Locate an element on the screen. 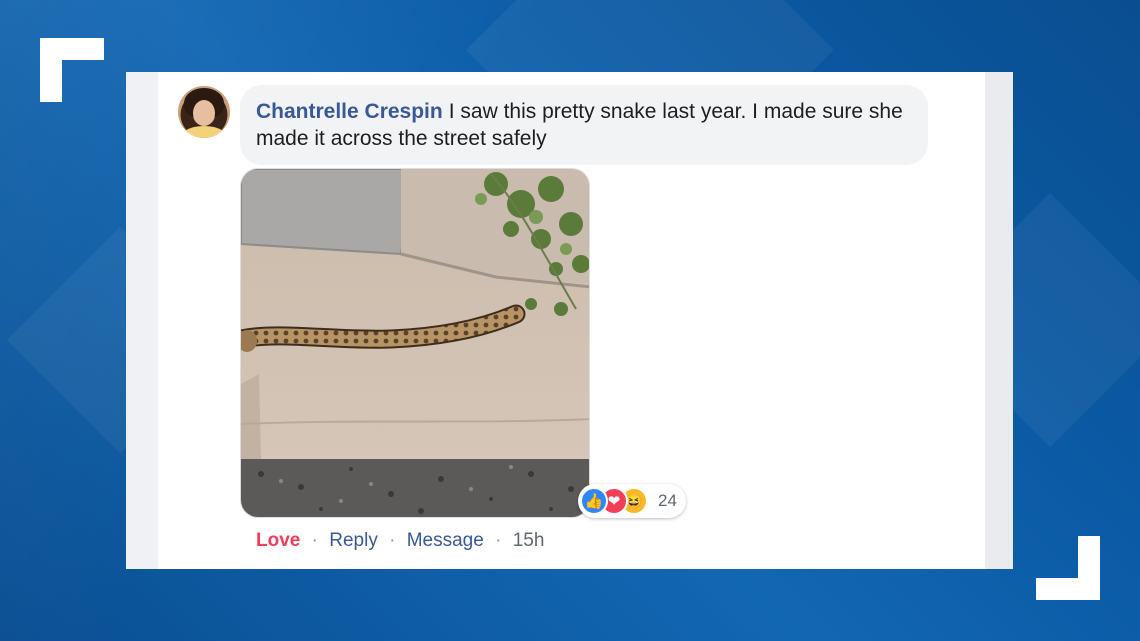 The image size is (1140, 641). avatar-face is located at coordinates (204, 113).